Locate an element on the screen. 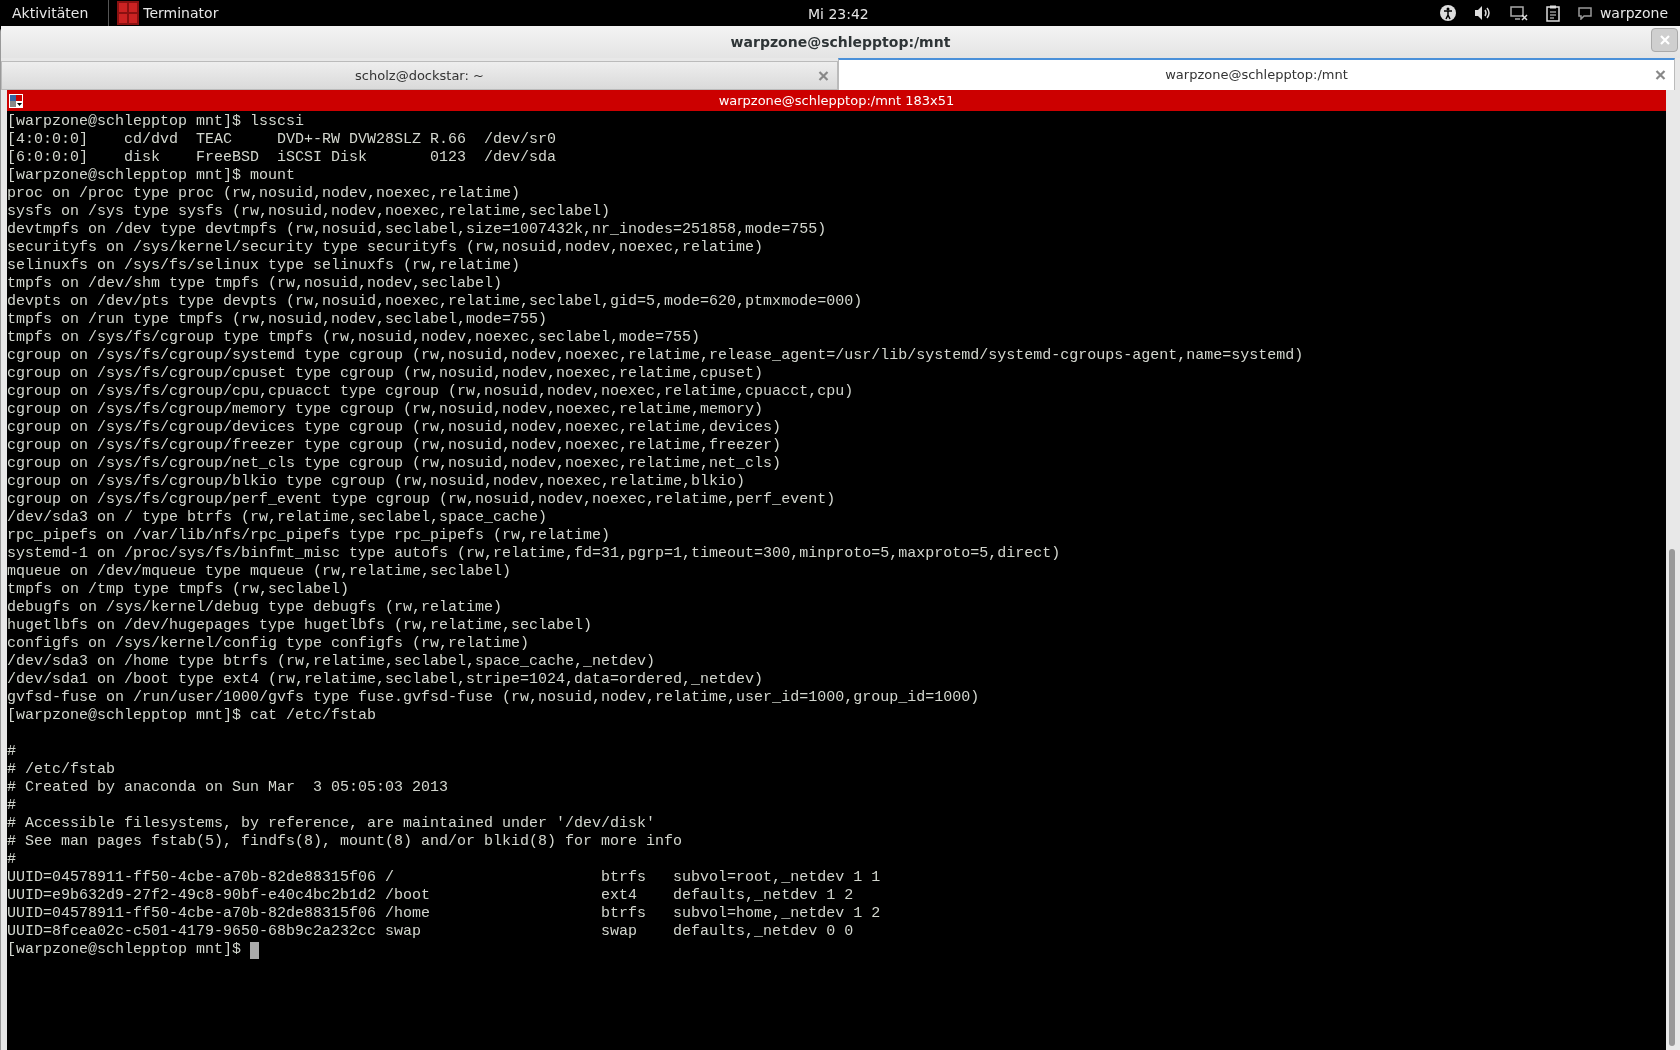 The height and width of the screenshot is (1050, 1680). terminal-line: sysfs on /sys type sysfs (rw,nosuid,nodev,noexec,relatime,seclabel) is located at coordinates (309, 212).